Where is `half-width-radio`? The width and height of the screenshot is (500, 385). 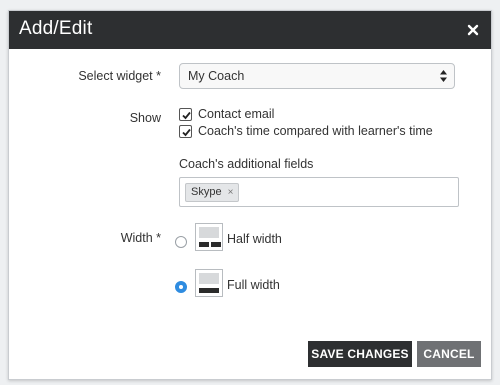
half-width-radio is located at coordinates (181, 242).